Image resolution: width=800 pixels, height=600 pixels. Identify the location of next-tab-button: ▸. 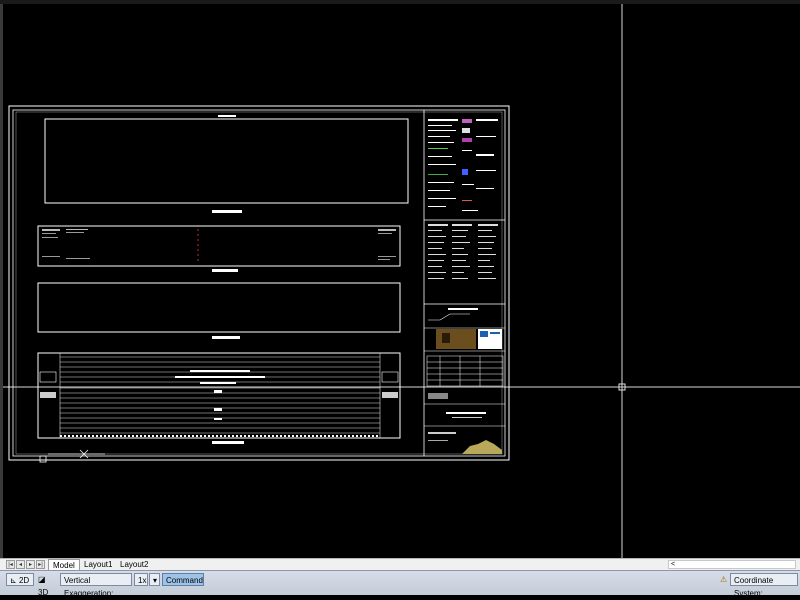
(30, 564).